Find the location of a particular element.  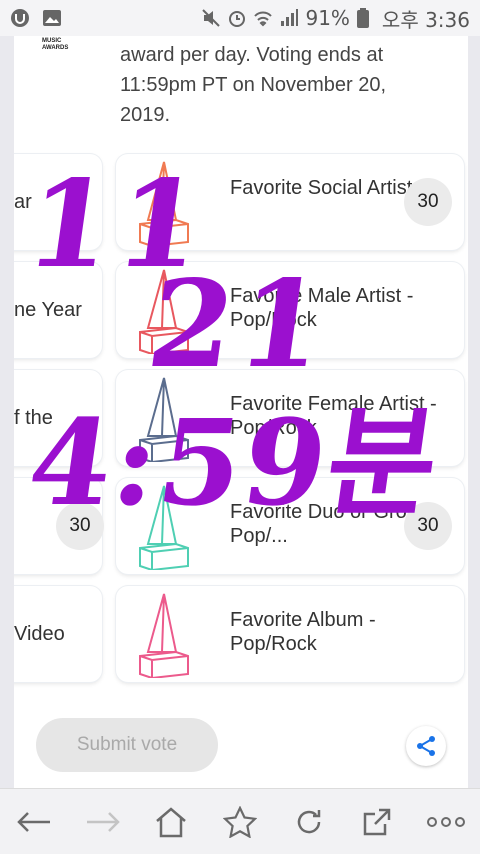

bookmark-button is located at coordinates (240, 822).